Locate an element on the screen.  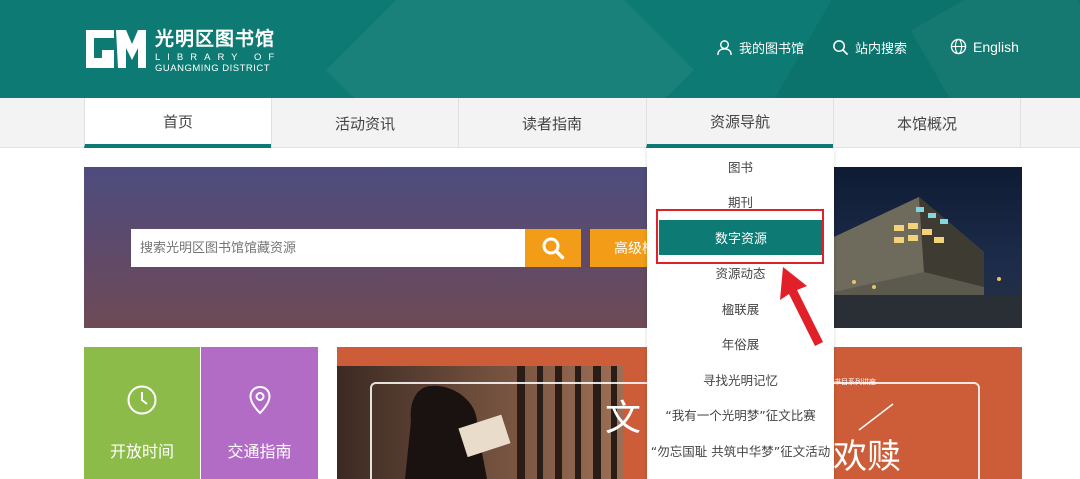
dropdown-item-essay-contest: “我有一个光明梦”征文比赛 is located at coordinates (740, 414).